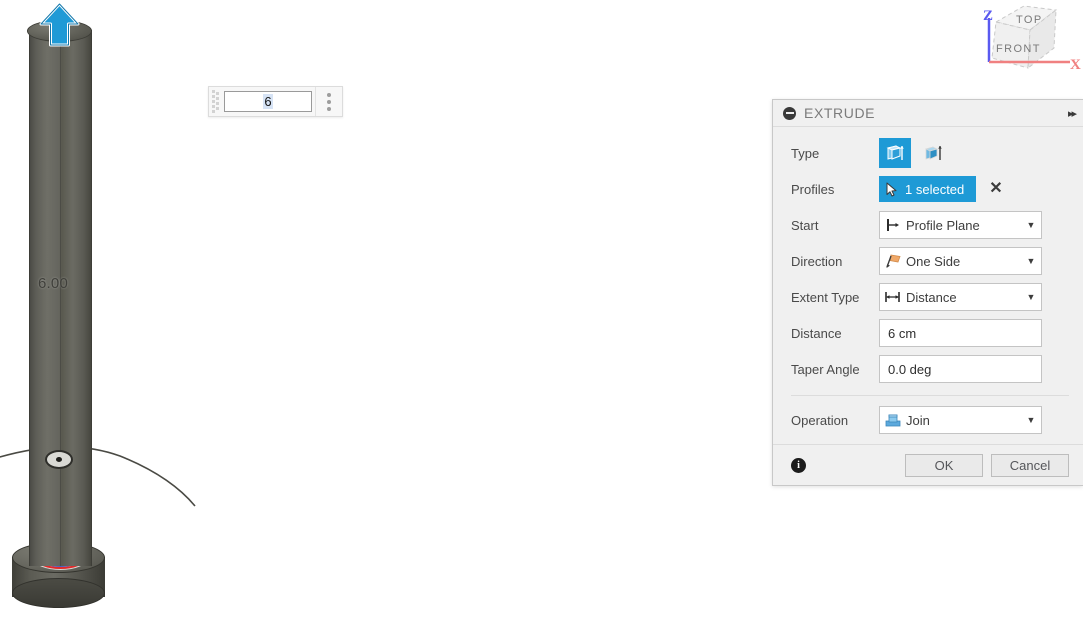 The width and height of the screenshot is (1083, 617). I want to click on profiles-selection-text: 1 selected, so click(935, 189).